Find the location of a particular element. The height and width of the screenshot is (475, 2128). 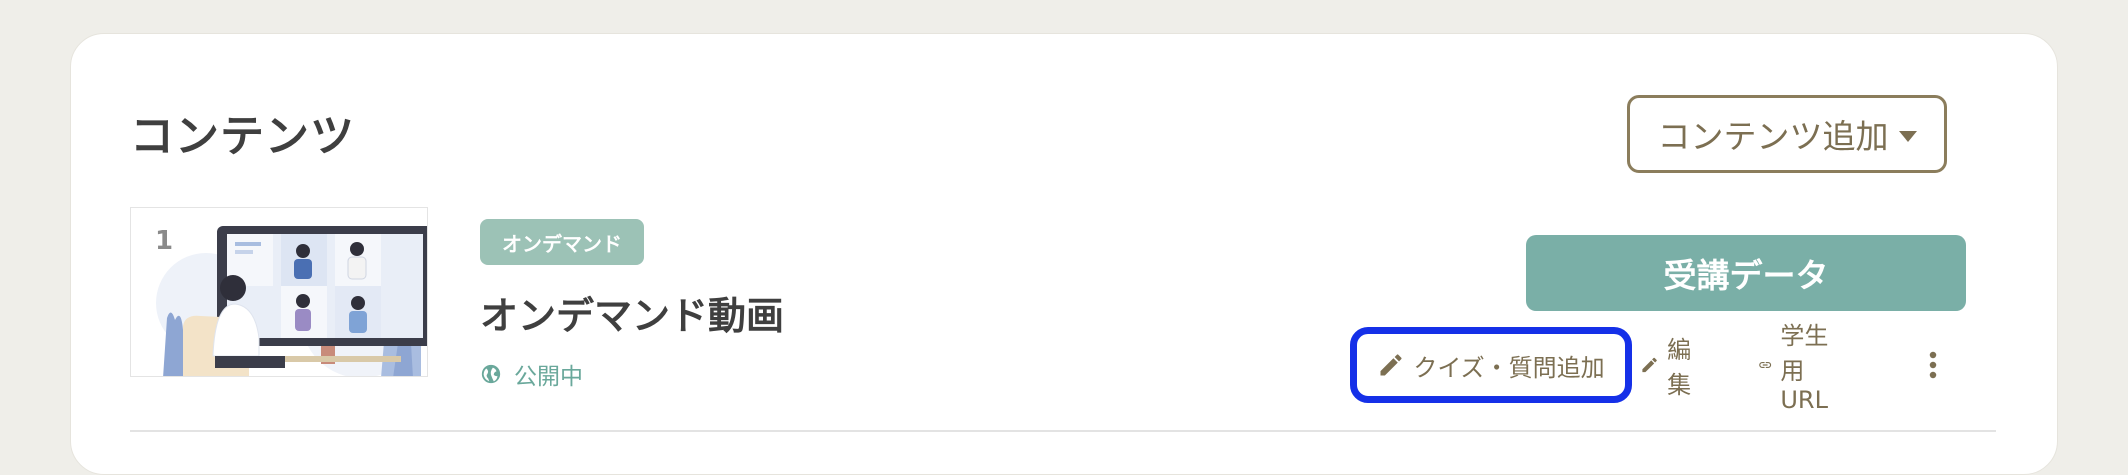

more-options-button is located at coordinates (1933, 365).